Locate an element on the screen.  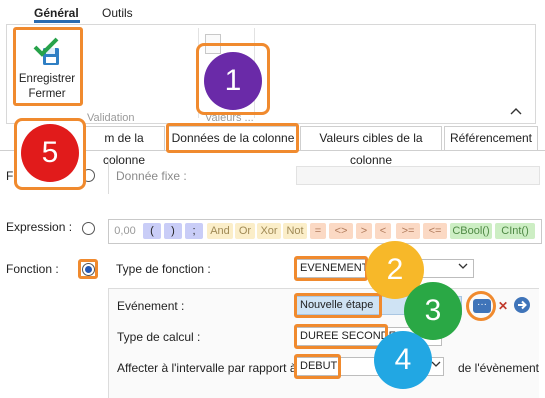
highlight-evenement is located at coordinates (338, 305).